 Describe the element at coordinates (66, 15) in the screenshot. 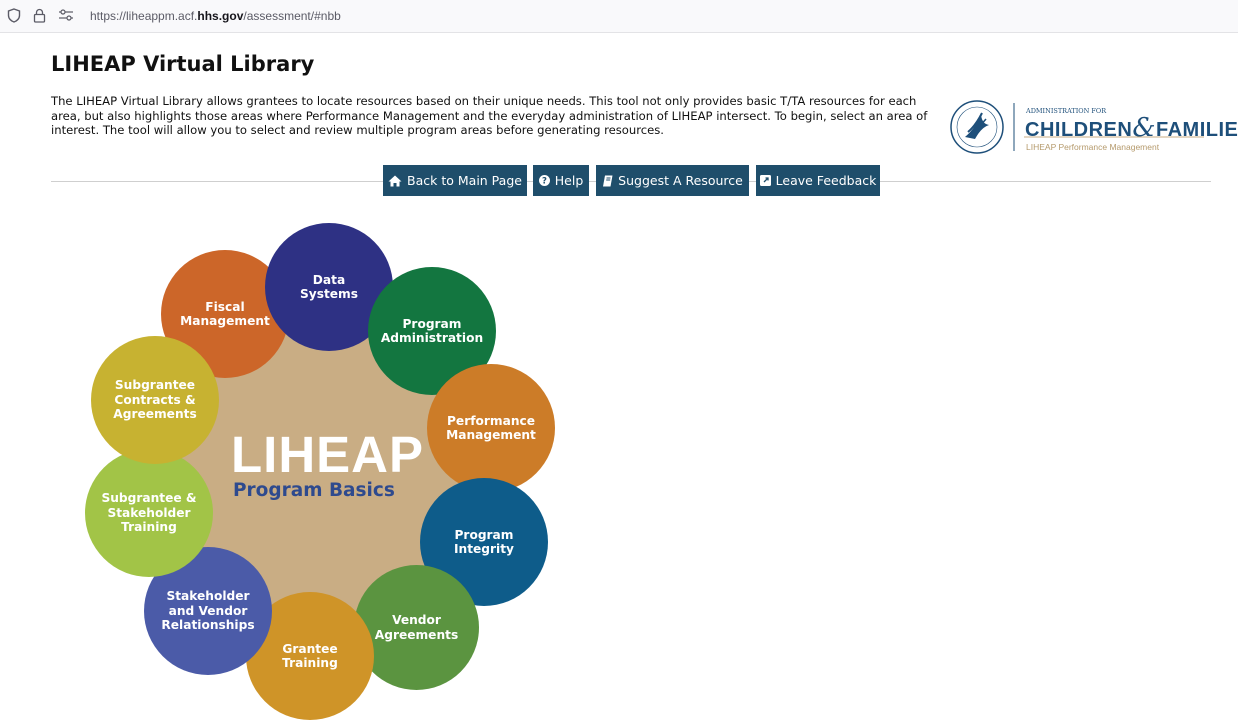

I see `permissions-icon` at that location.